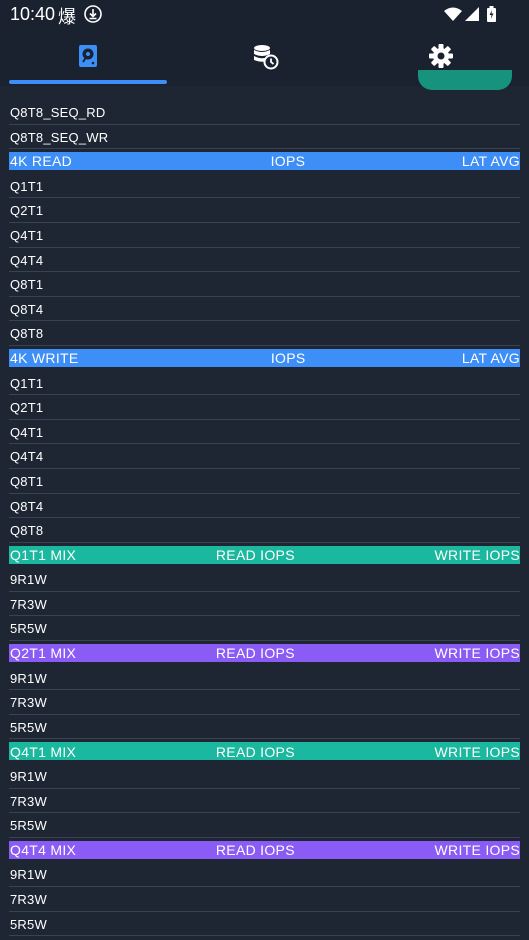 This screenshot has height=940, width=529. I want to click on section-header-q4t1-mix: Q4T1 MIX READ IOPS WRITE IOPS, so click(264, 751).